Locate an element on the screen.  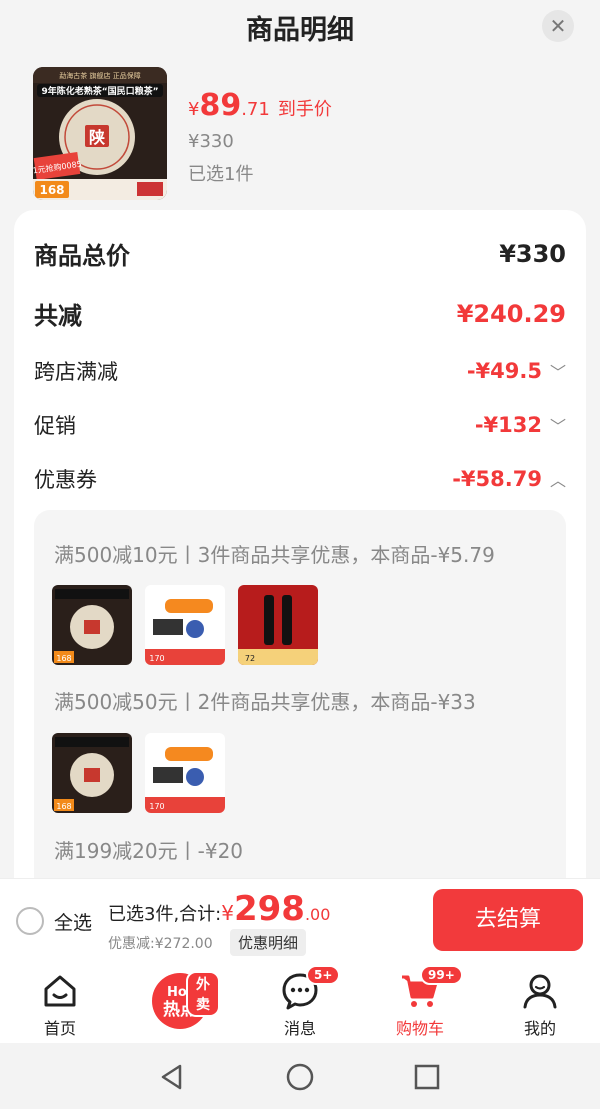
tab-label: 我的 is located at coordinates (539, 1028).